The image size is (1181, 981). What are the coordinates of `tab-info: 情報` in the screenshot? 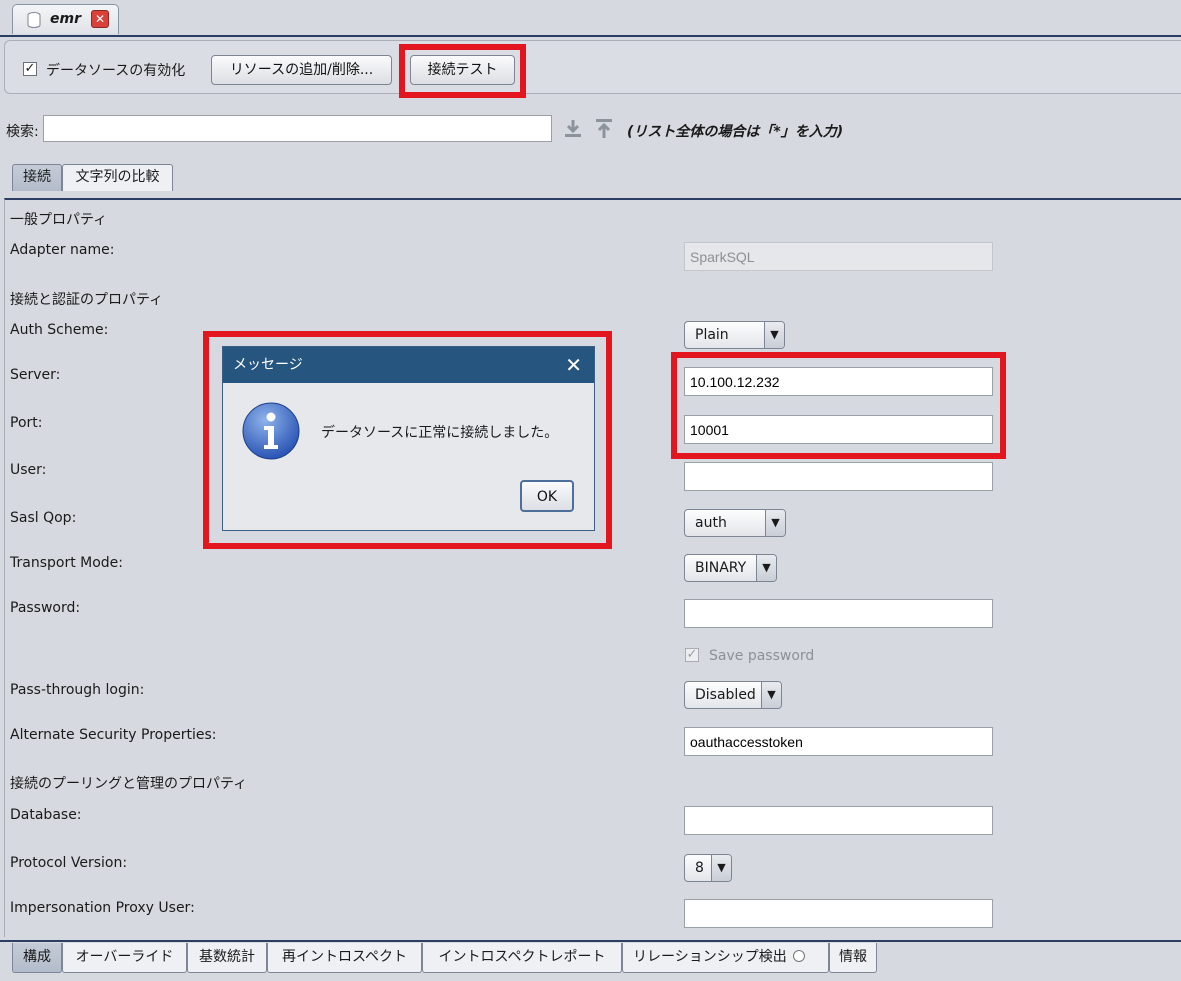 It's located at (853, 958).